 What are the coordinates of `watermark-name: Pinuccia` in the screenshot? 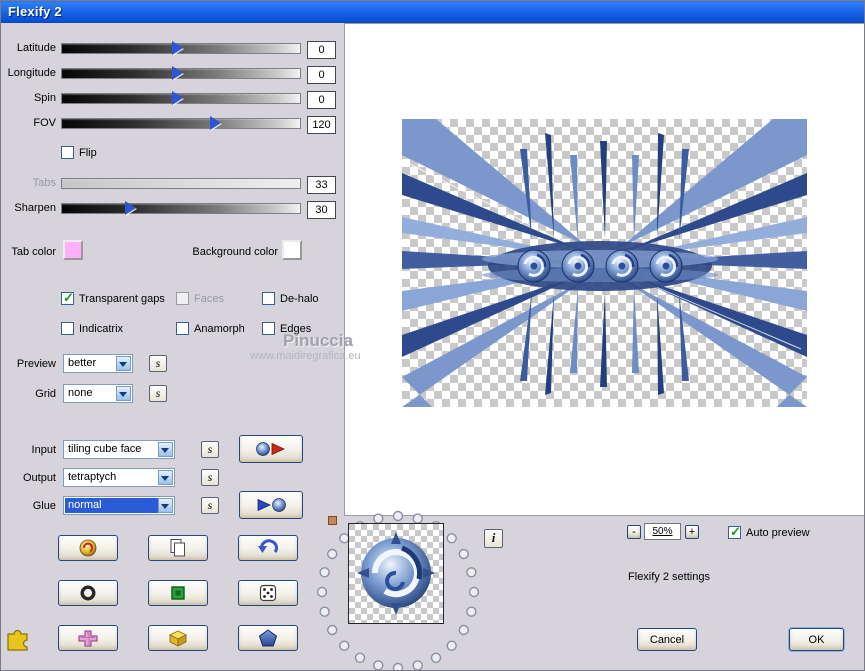 It's located at (318, 340).